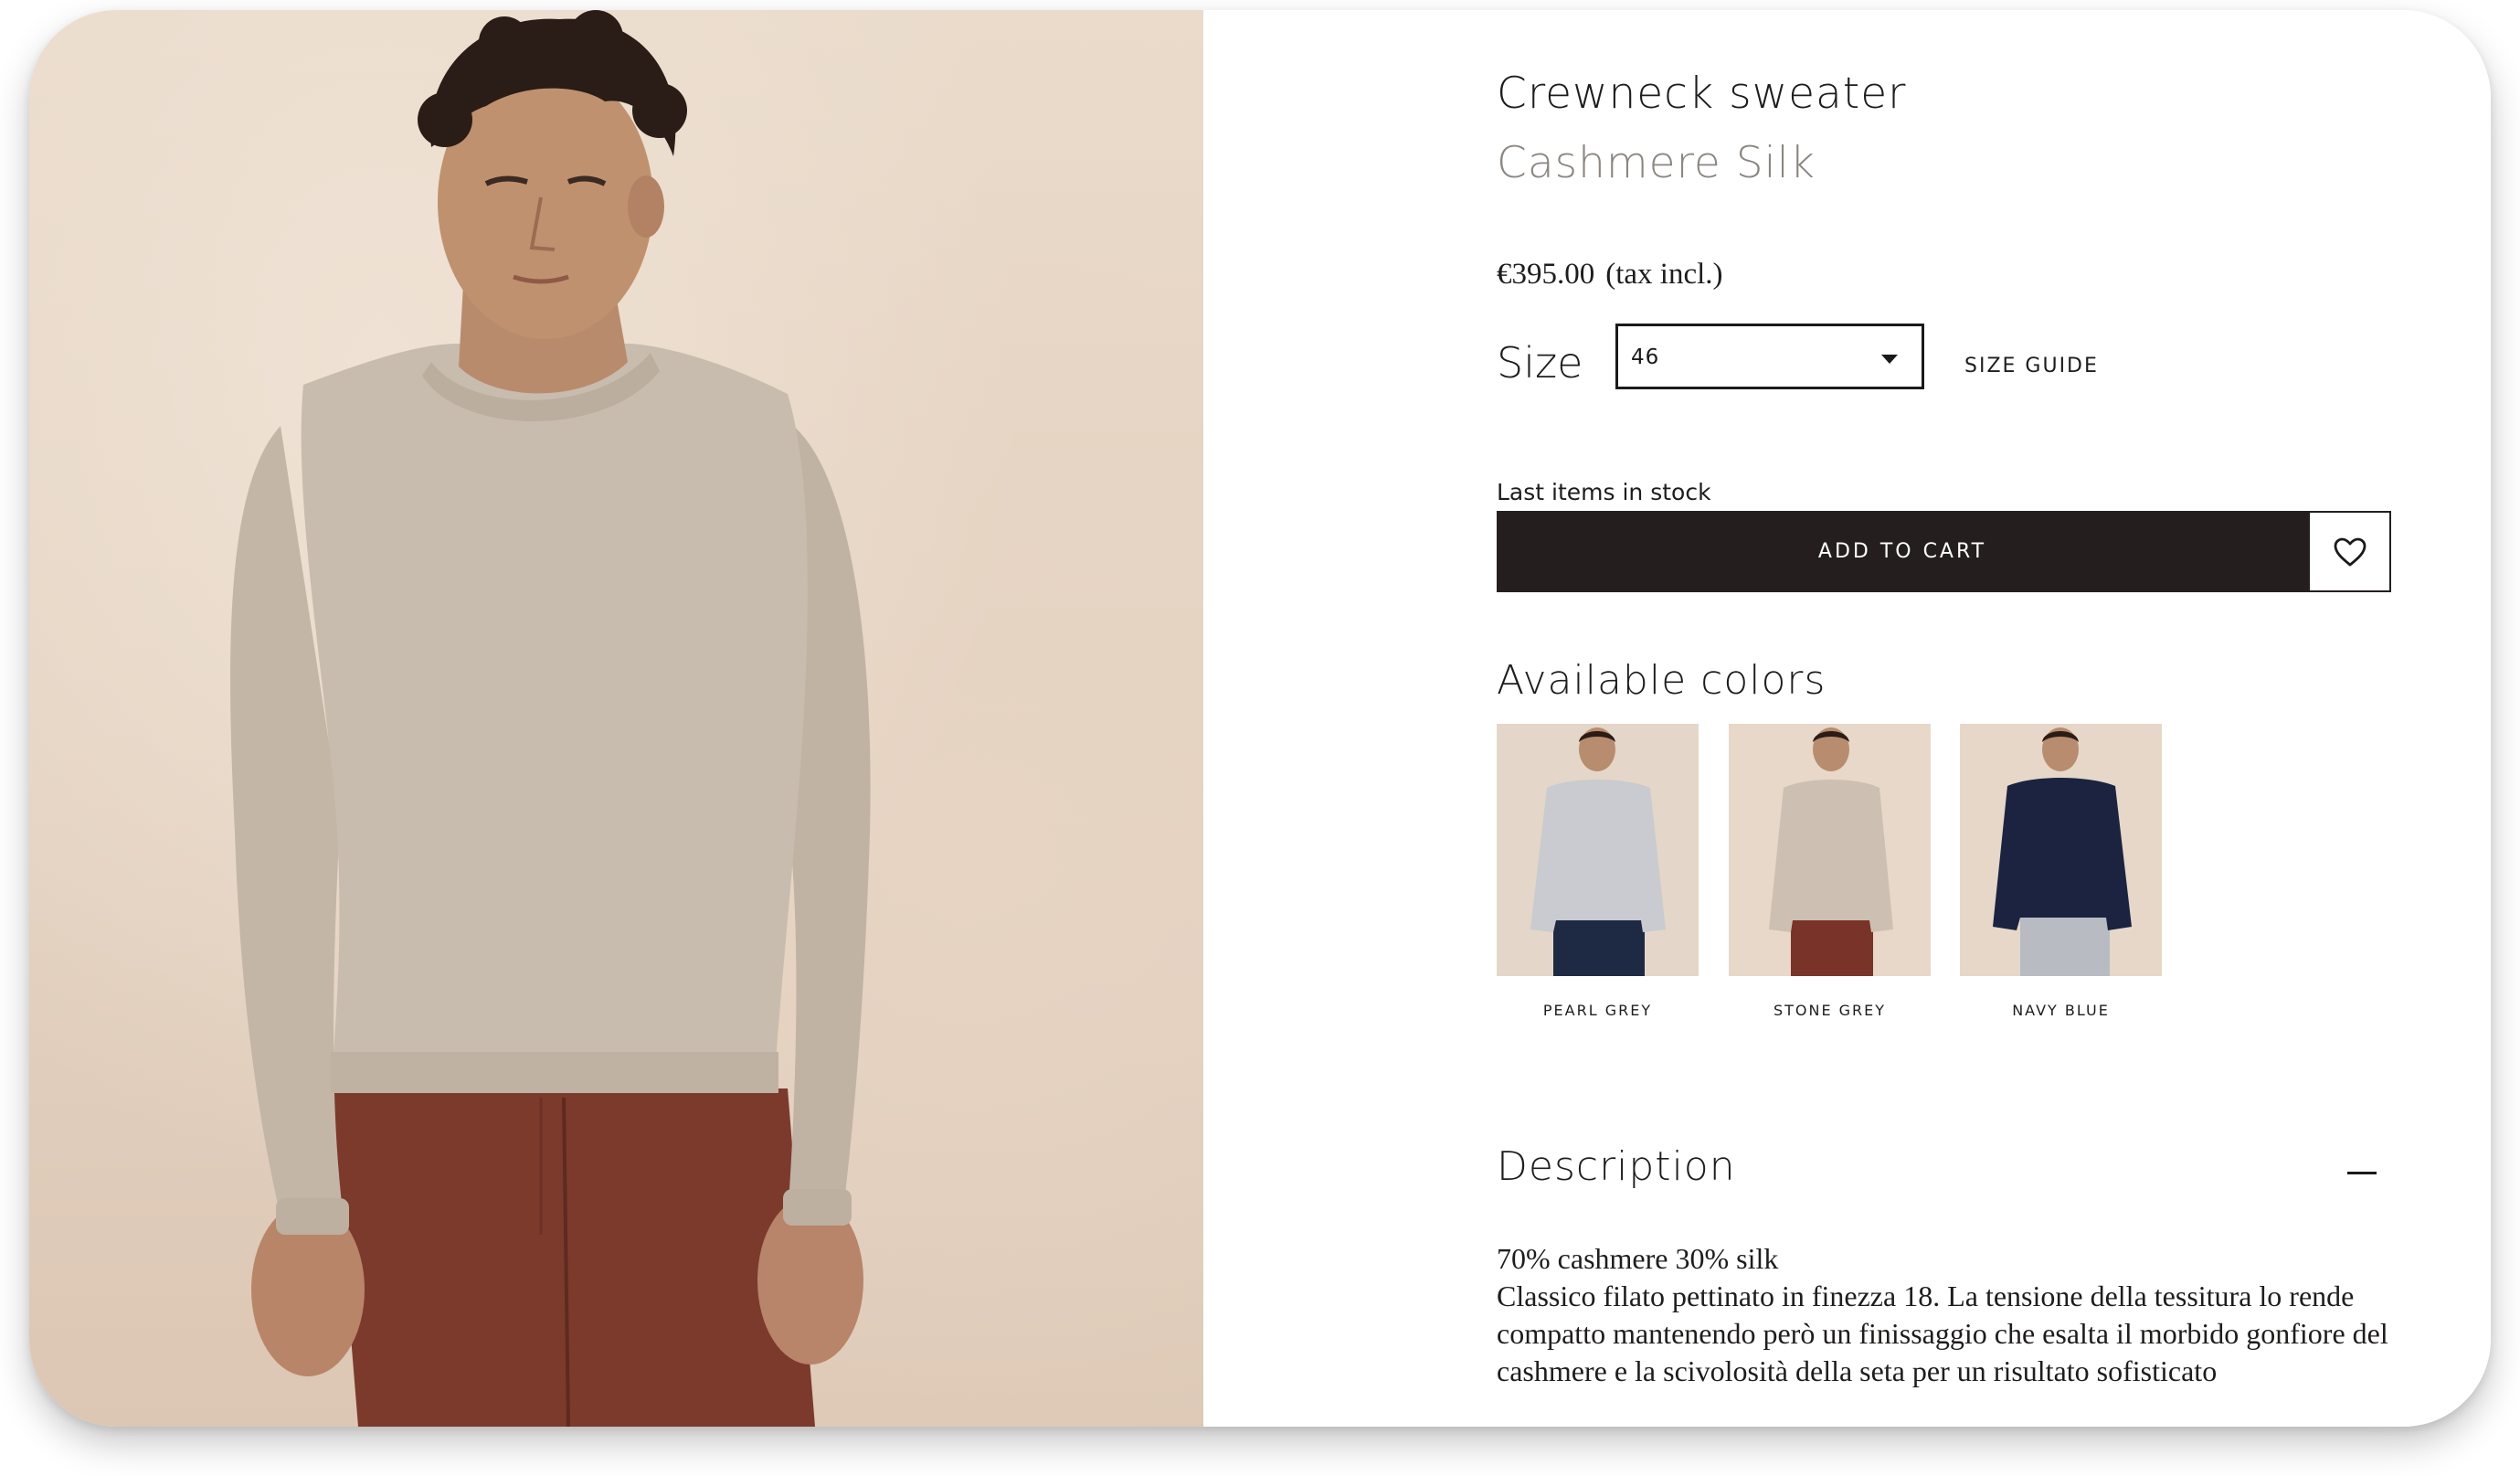 The image size is (2520, 1476). I want to click on color-swatch-pearl-grey, so click(1598, 850).